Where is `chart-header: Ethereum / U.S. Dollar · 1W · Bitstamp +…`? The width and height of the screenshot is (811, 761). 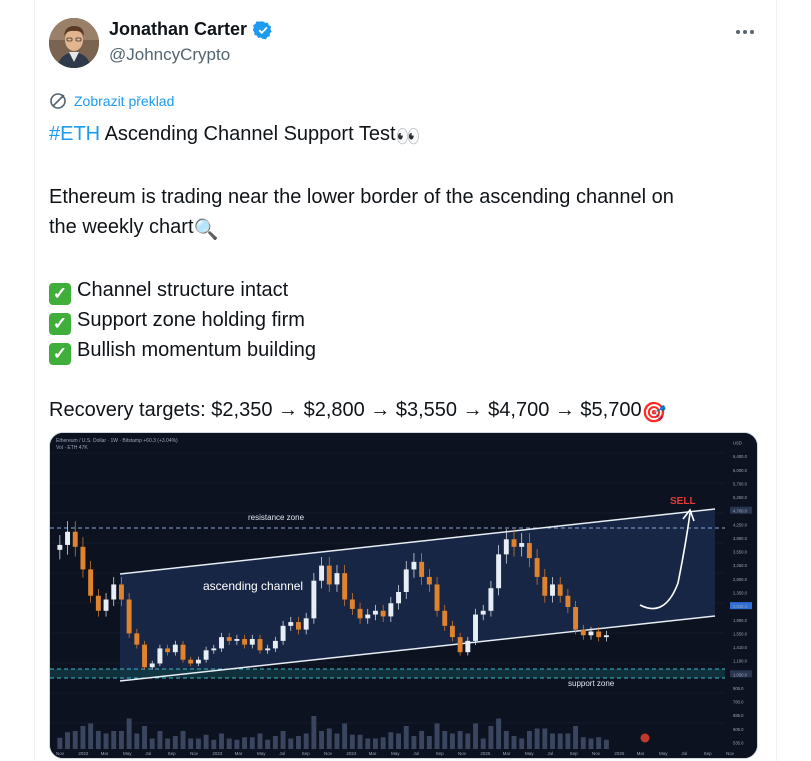
chart-header: Ethereum / U.S. Dollar · 1W · Bitstamp +… is located at coordinates (117, 441).